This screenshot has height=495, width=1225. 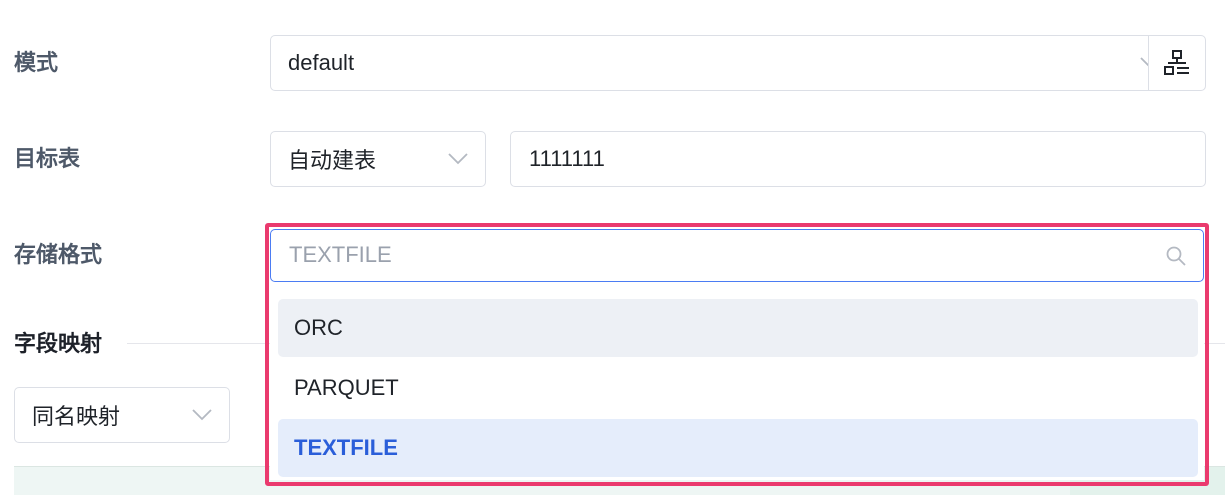 I want to click on target-table-label: 目标表, so click(x=47, y=158).